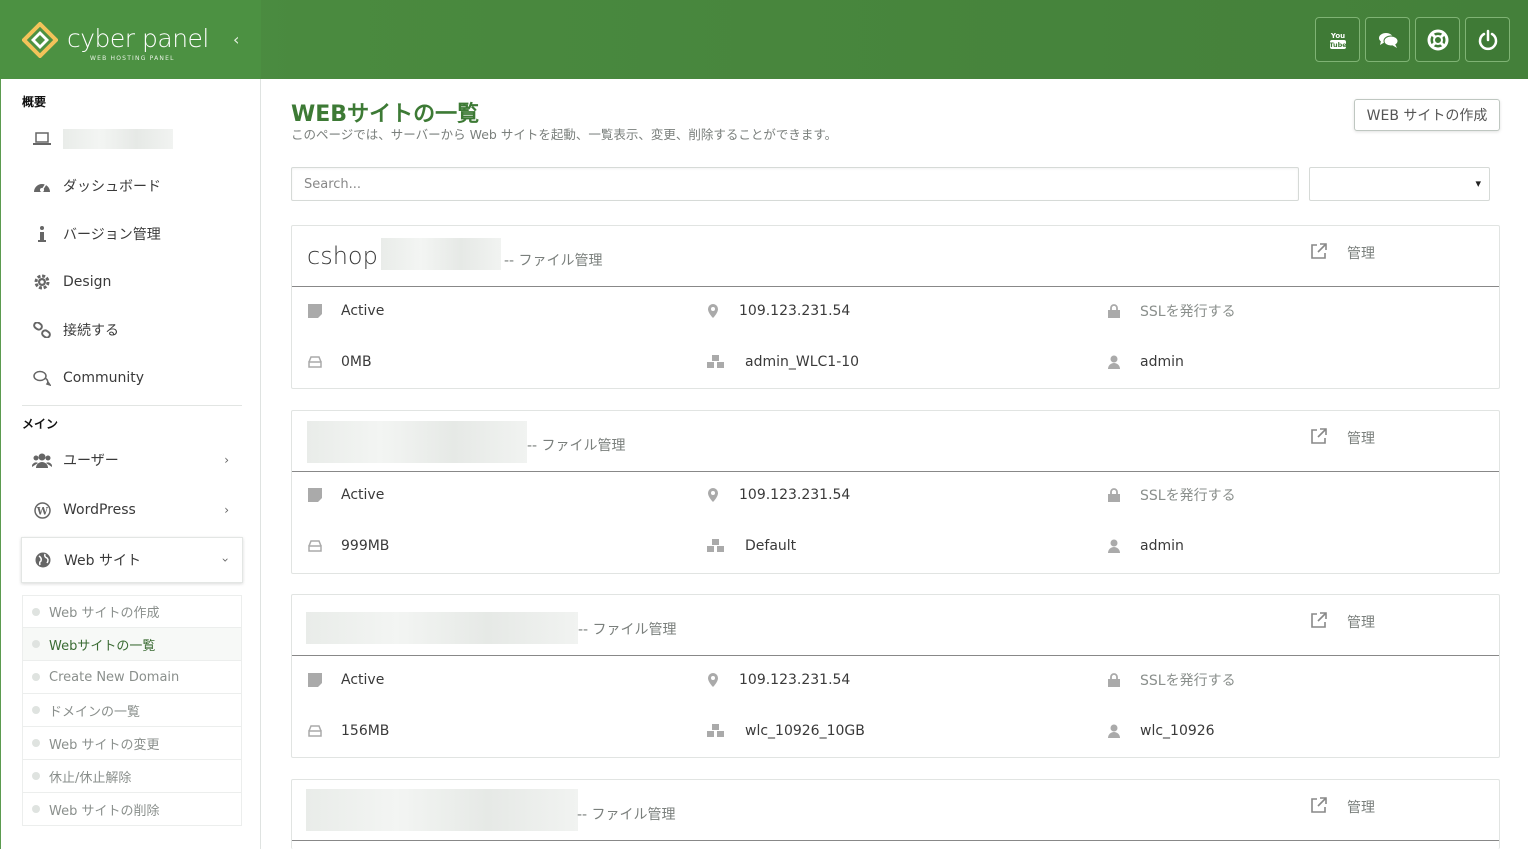 The width and height of the screenshot is (1528, 849). I want to click on logo-subtitle: WEB HOSTING PANEL, so click(132, 58).